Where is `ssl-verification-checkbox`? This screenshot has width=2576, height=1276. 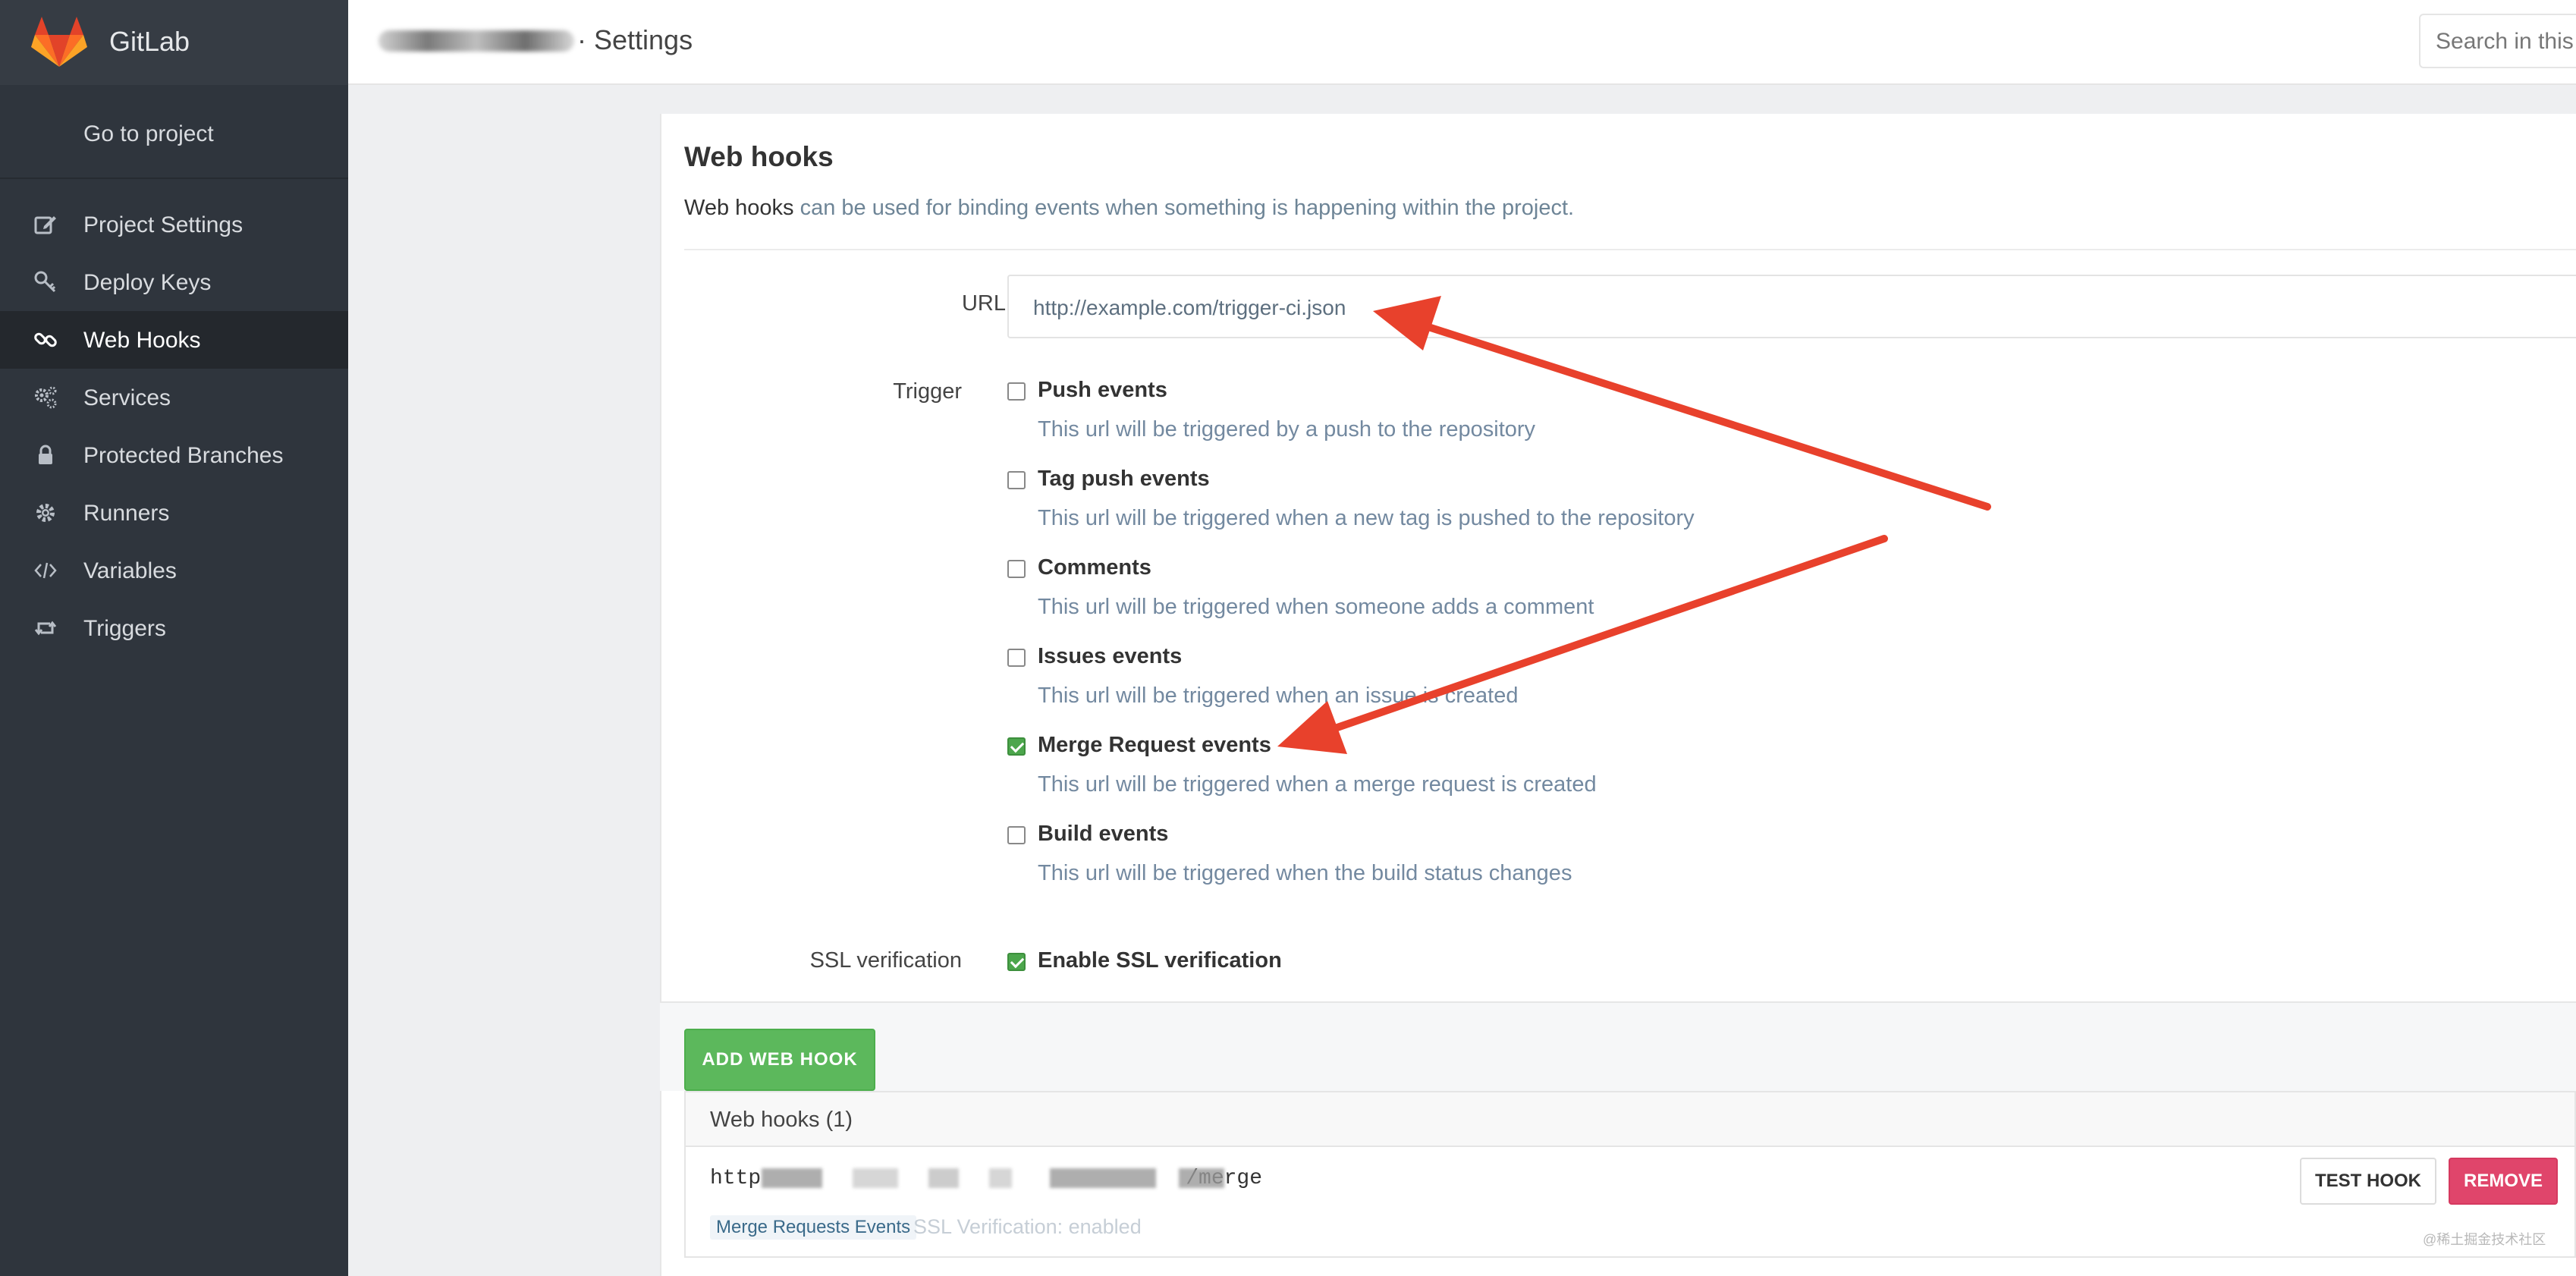 ssl-verification-checkbox is located at coordinates (1016, 962).